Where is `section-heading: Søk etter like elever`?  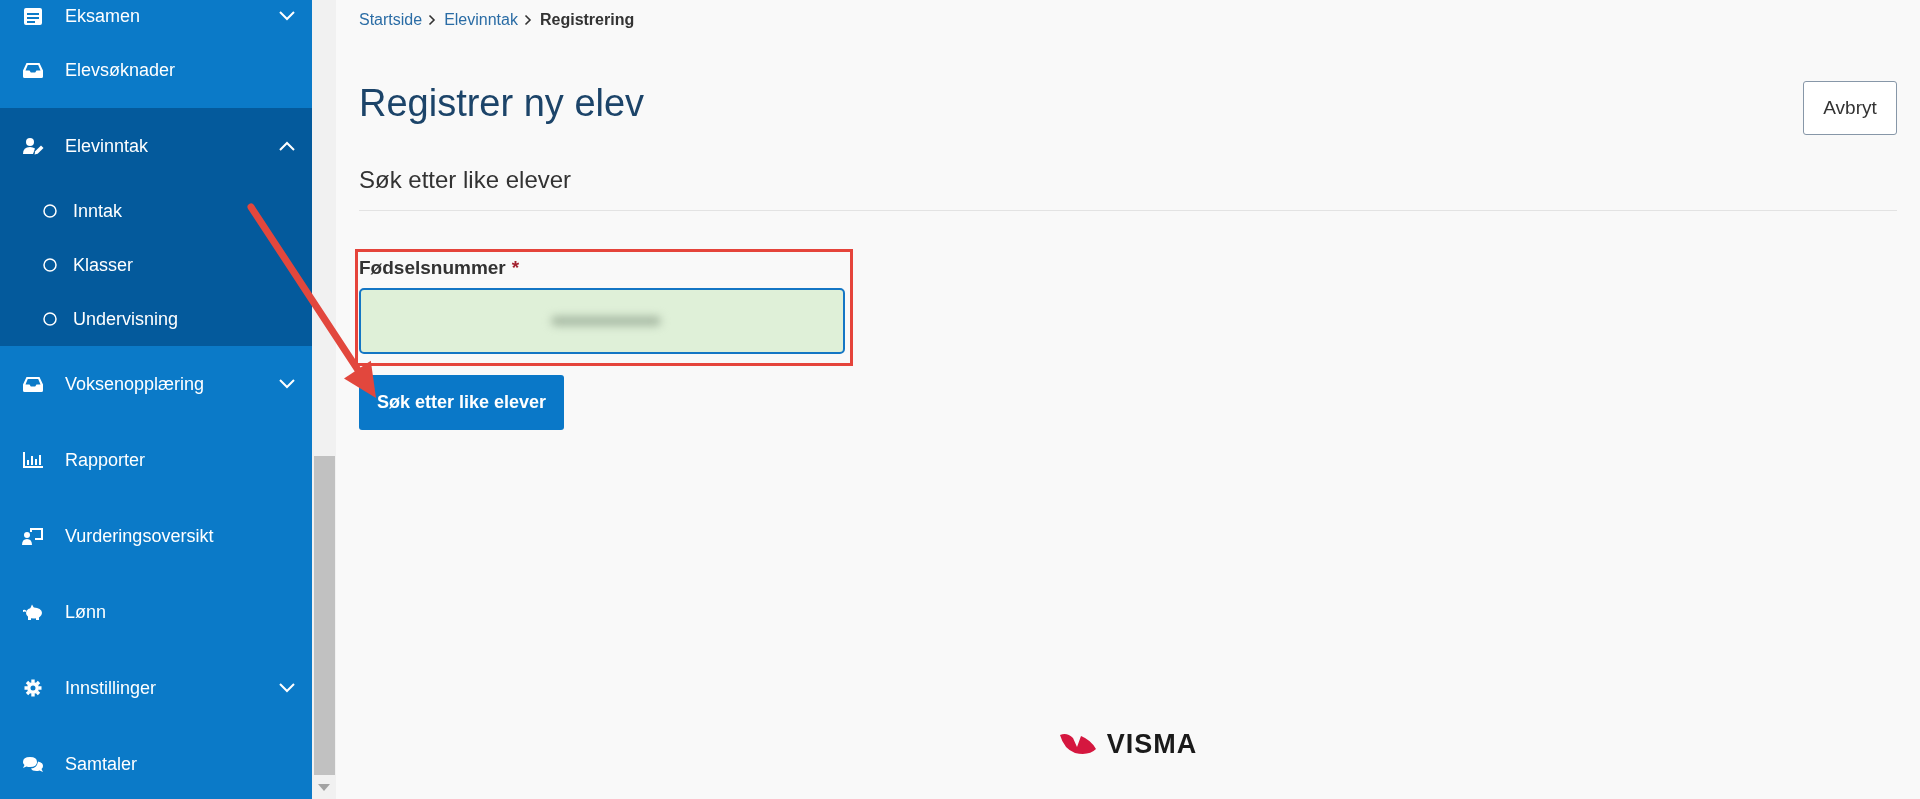 section-heading: Søk etter like elever is located at coordinates (1128, 188).